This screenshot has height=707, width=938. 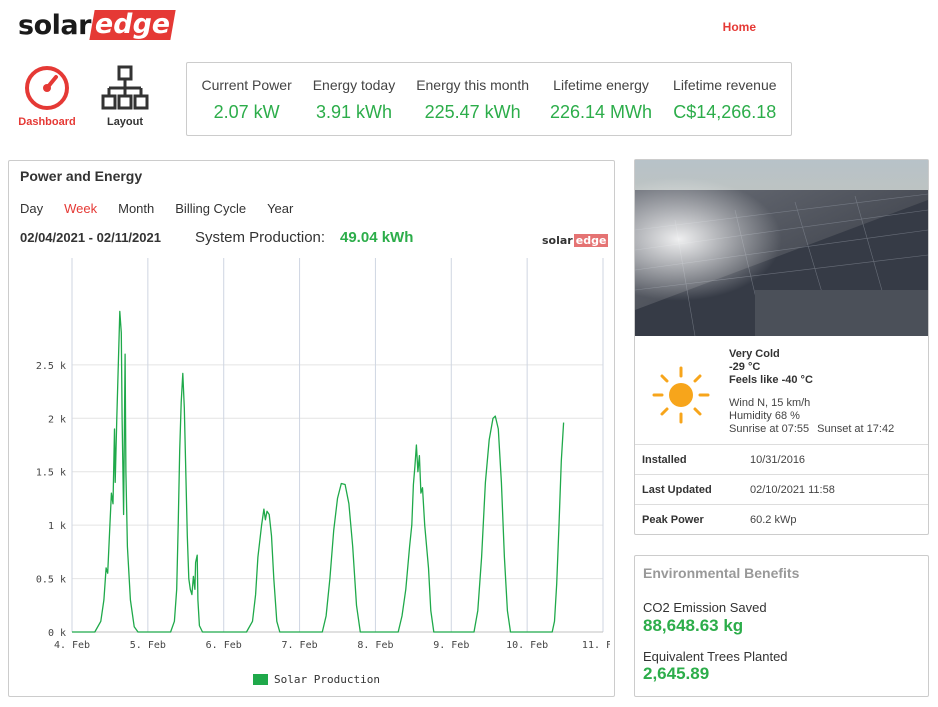 What do you see at coordinates (80, 208) in the screenshot?
I see `tab-week: Week` at bounding box center [80, 208].